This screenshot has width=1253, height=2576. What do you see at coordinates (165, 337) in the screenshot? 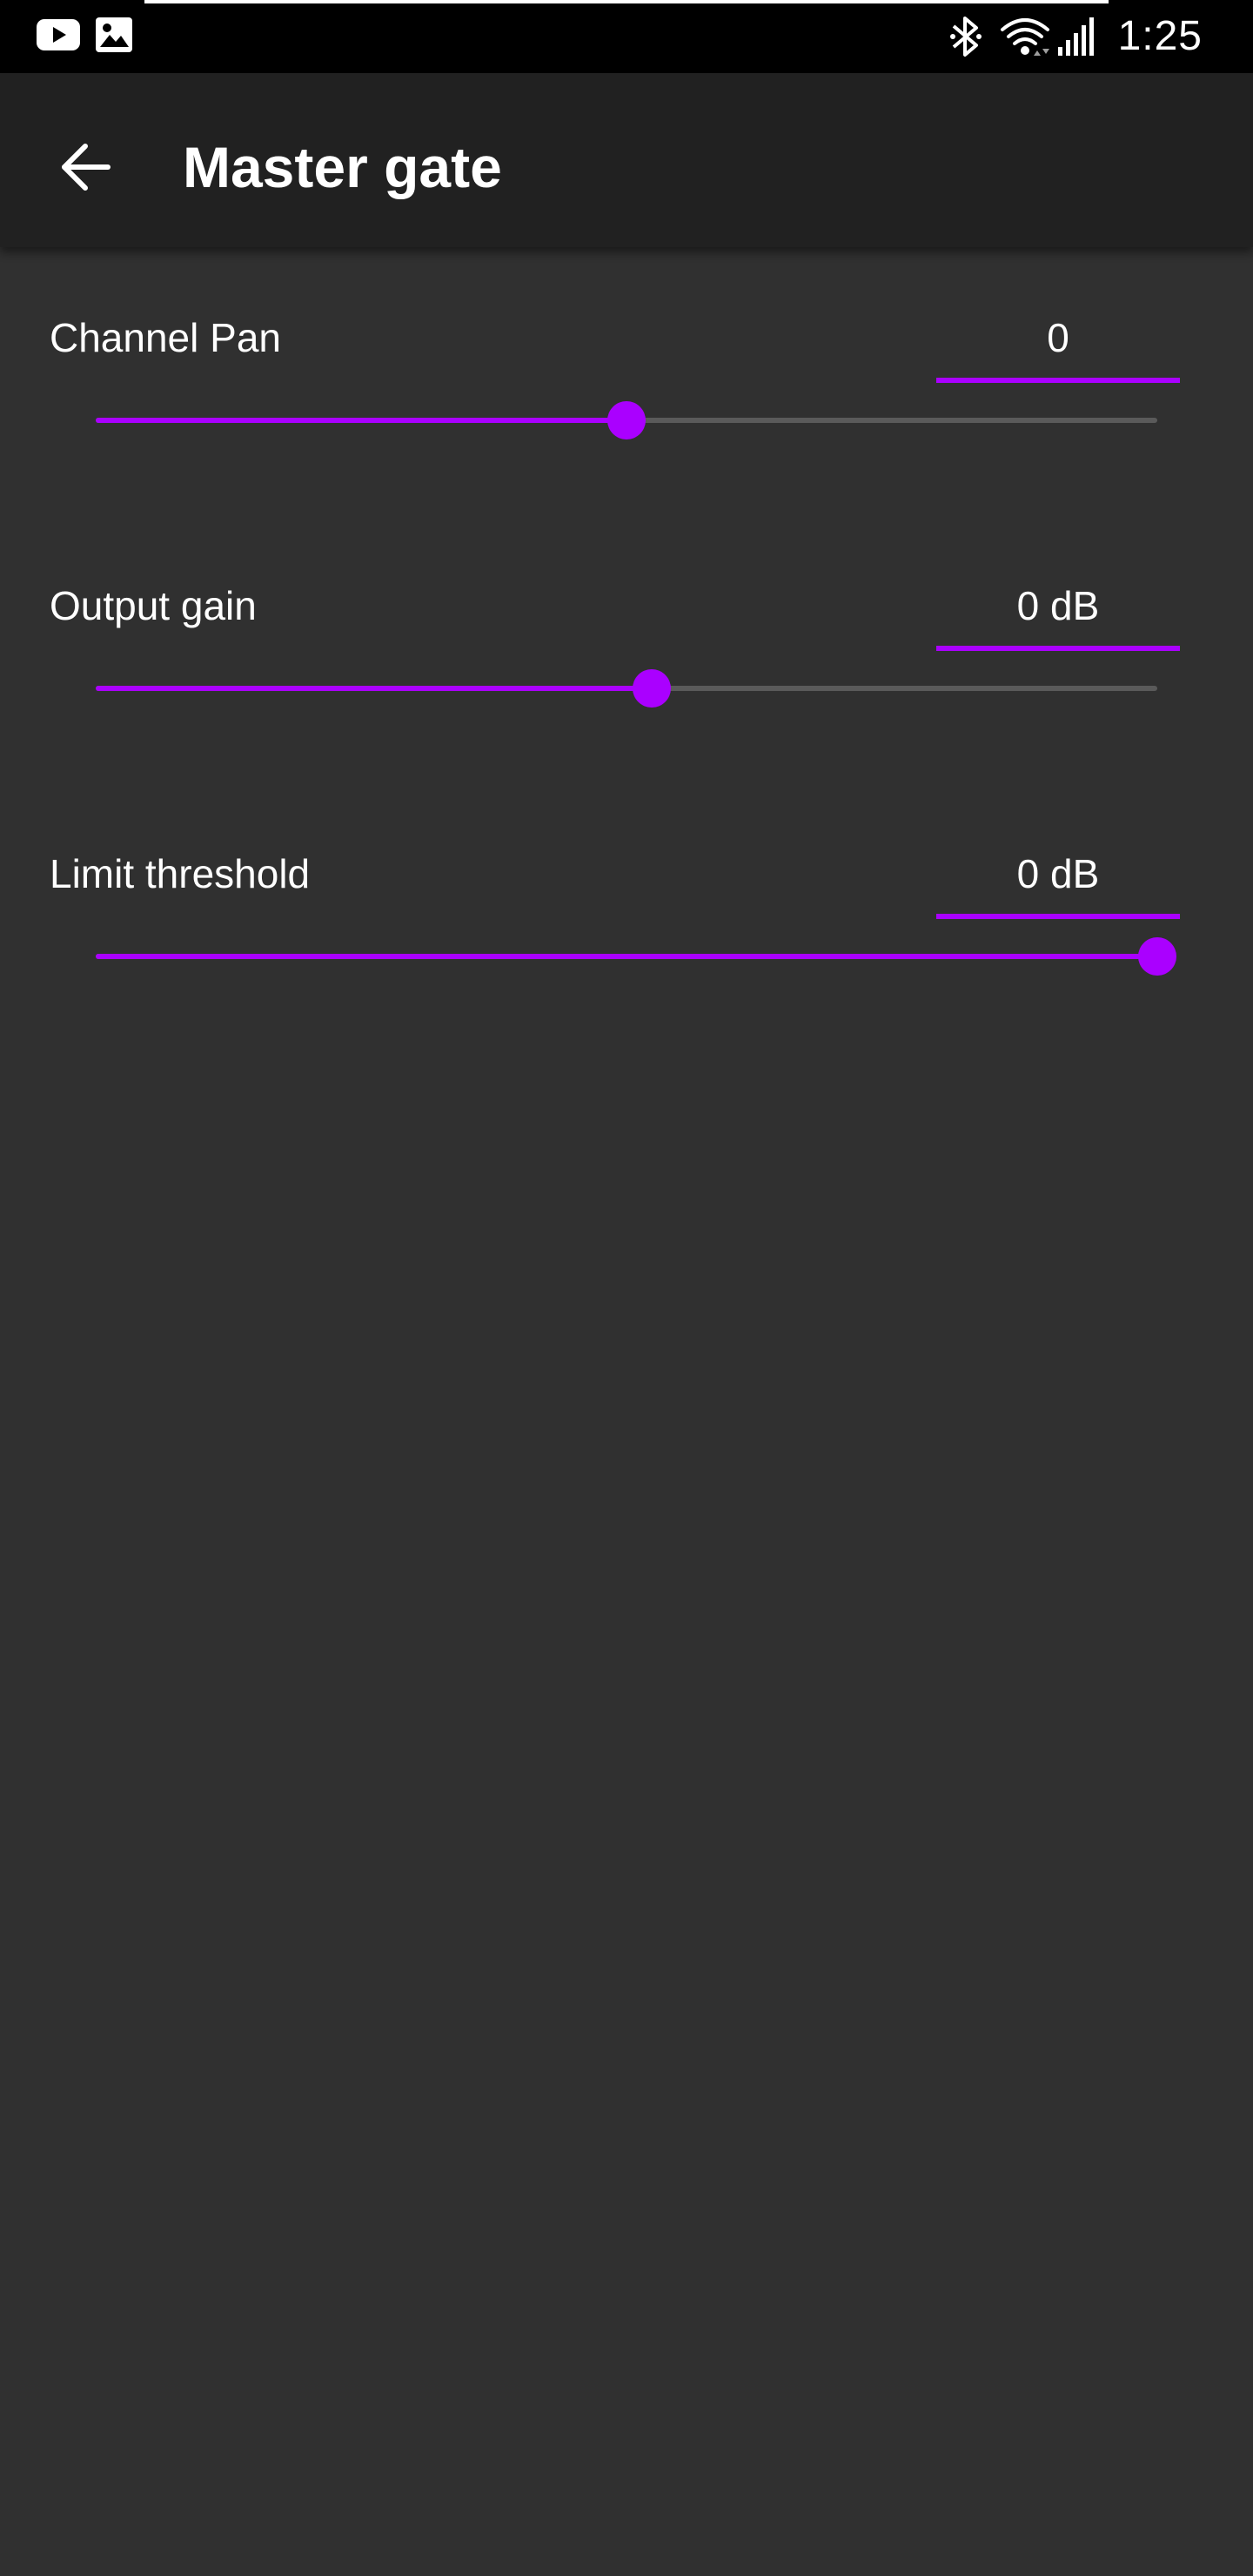
I see `setting-label: Channel Pan` at bounding box center [165, 337].